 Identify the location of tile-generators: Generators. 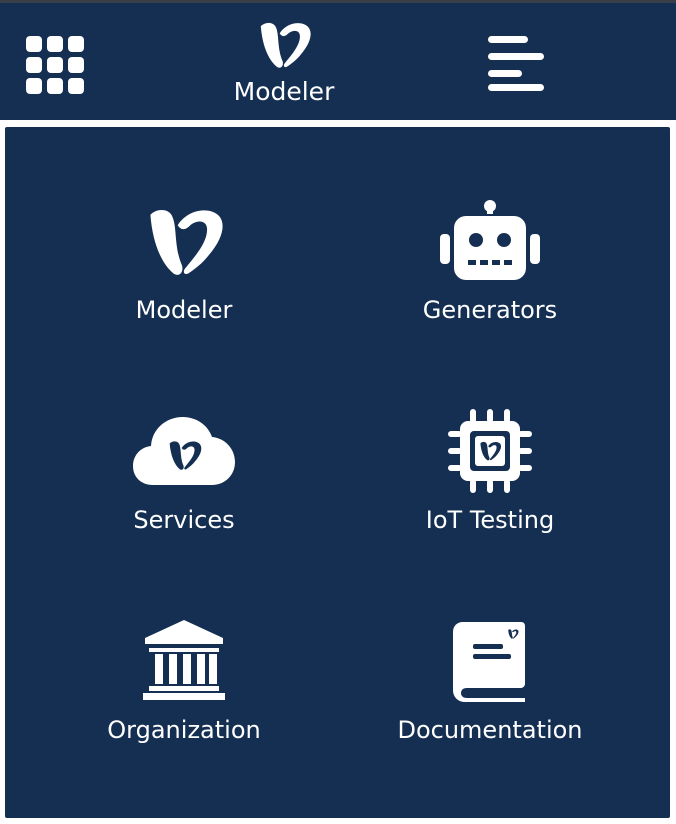
(490, 225).